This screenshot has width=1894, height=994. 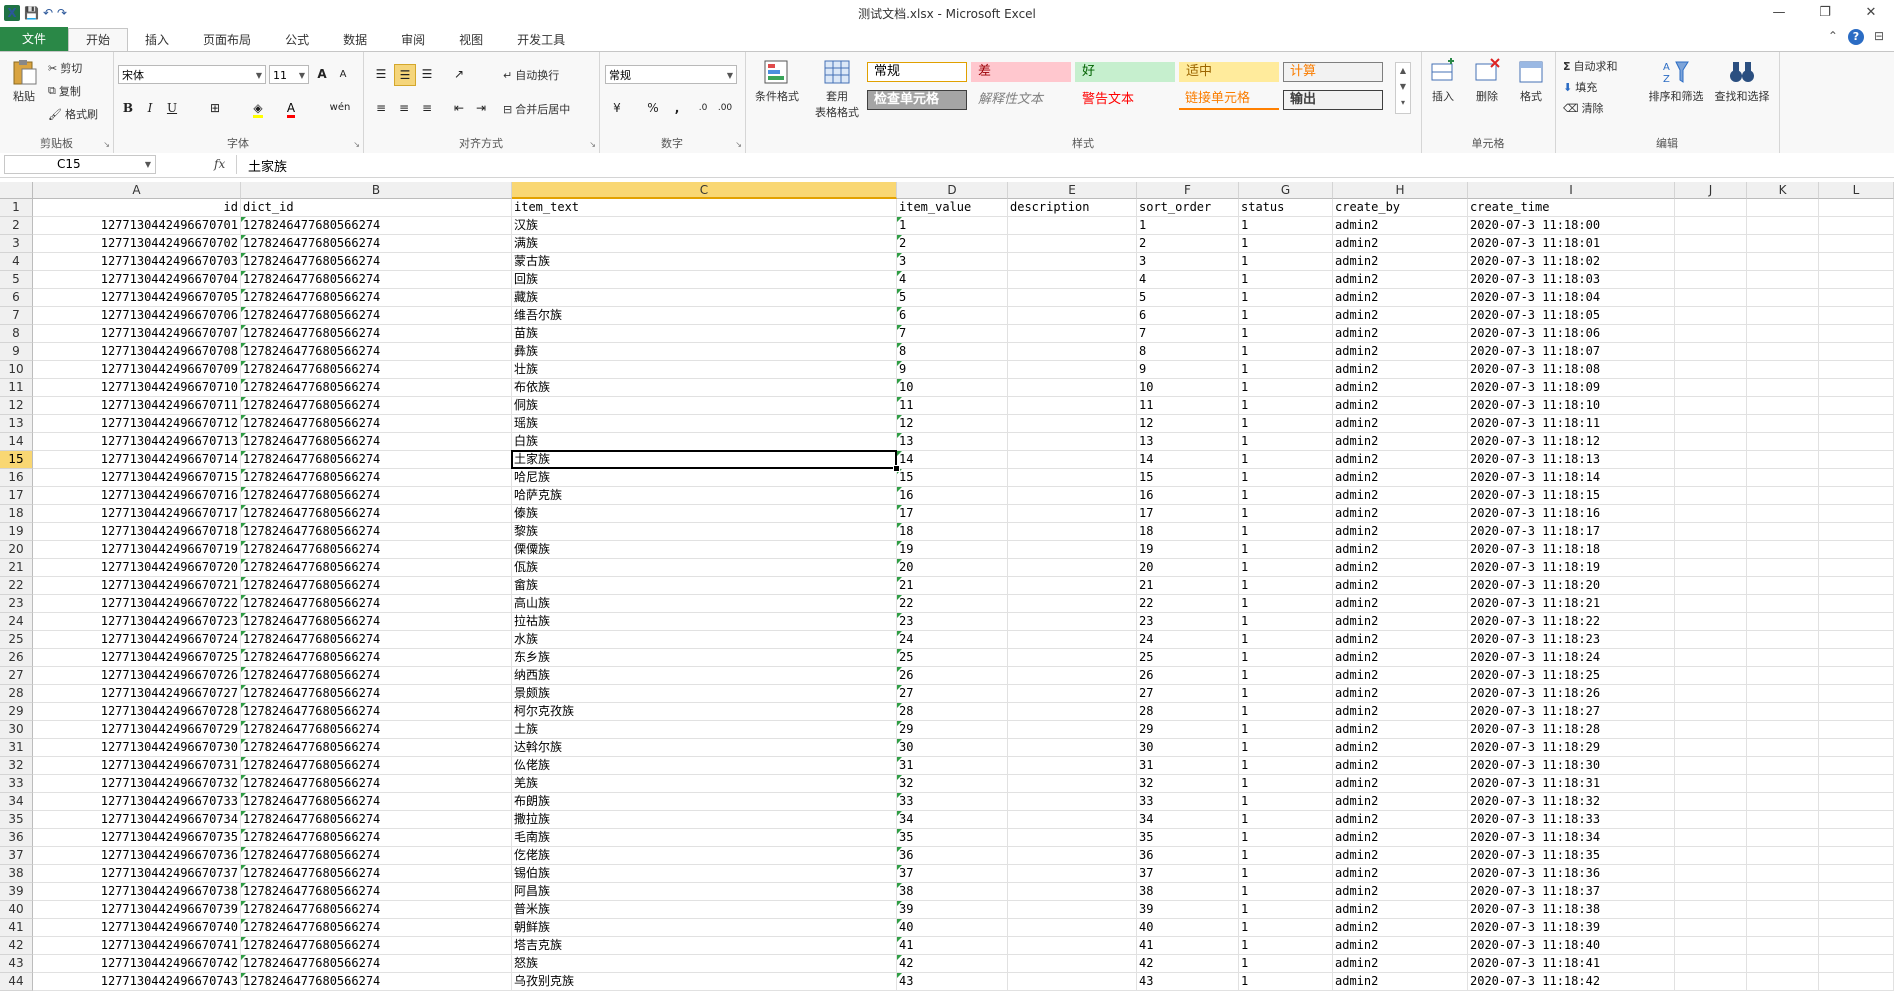 What do you see at coordinates (16, 892) in the screenshot?
I see `row-header: 39` at bounding box center [16, 892].